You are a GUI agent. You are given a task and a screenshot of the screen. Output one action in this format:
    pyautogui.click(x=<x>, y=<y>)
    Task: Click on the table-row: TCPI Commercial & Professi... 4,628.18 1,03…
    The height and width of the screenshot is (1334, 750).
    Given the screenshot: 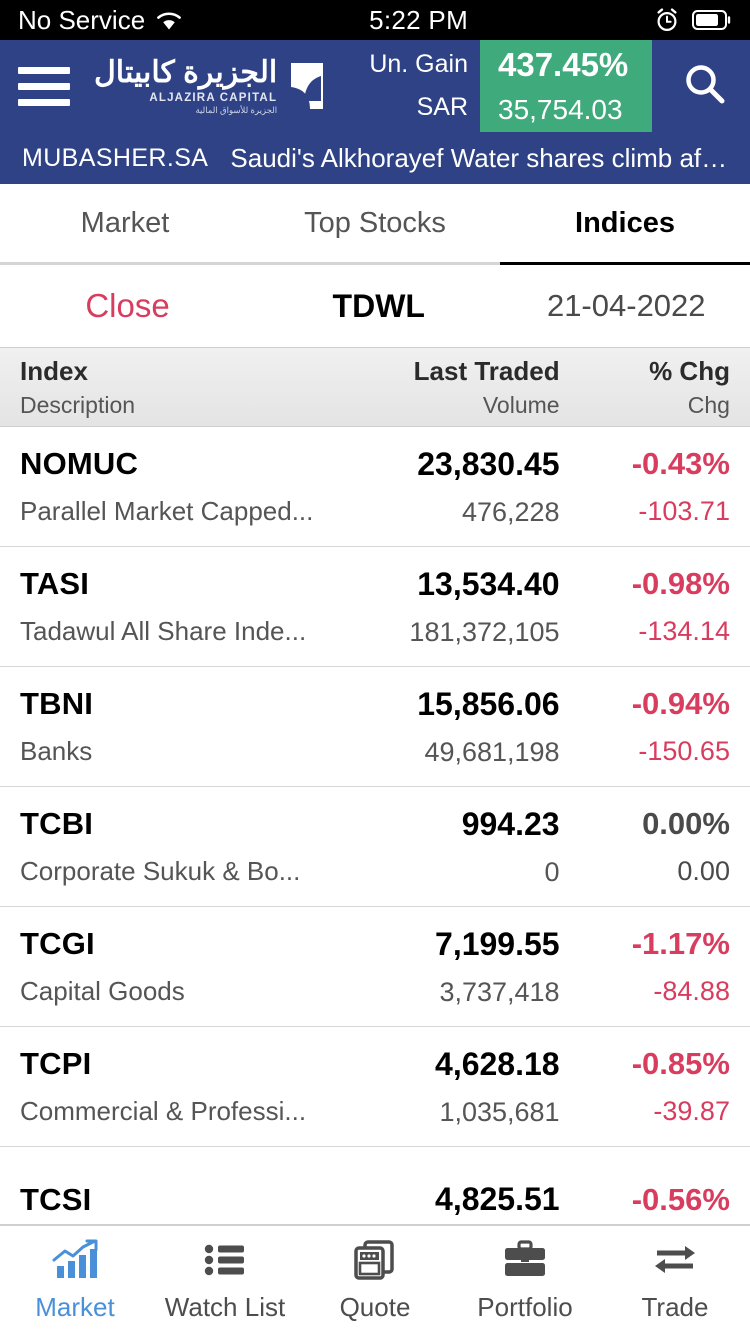 What is the action you would take?
    pyautogui.click(x=375, y=1087)
    